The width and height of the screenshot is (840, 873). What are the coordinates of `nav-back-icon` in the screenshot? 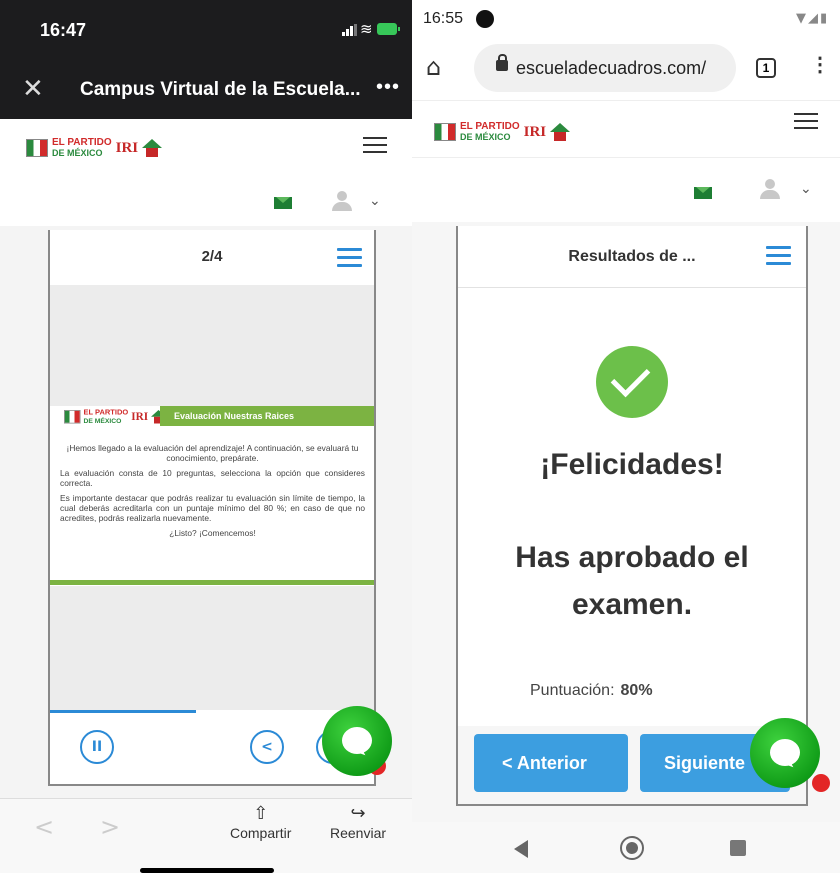 It's located at (521, 849).